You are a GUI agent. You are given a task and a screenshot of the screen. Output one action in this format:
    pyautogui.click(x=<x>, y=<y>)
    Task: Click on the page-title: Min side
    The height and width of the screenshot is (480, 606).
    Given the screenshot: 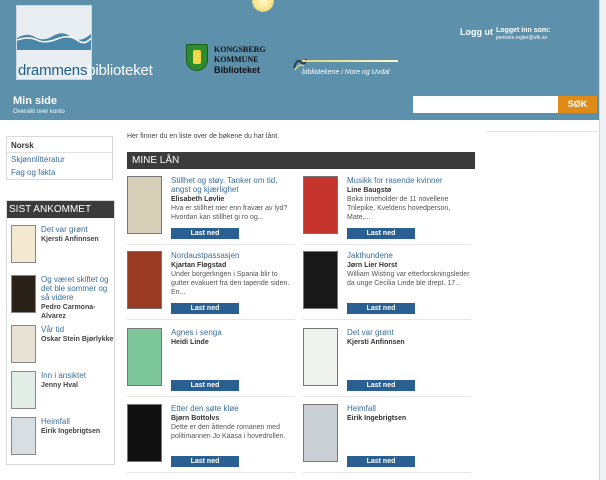 What is the action you would take?
    pyautogui.click(x=35, y=101)
    